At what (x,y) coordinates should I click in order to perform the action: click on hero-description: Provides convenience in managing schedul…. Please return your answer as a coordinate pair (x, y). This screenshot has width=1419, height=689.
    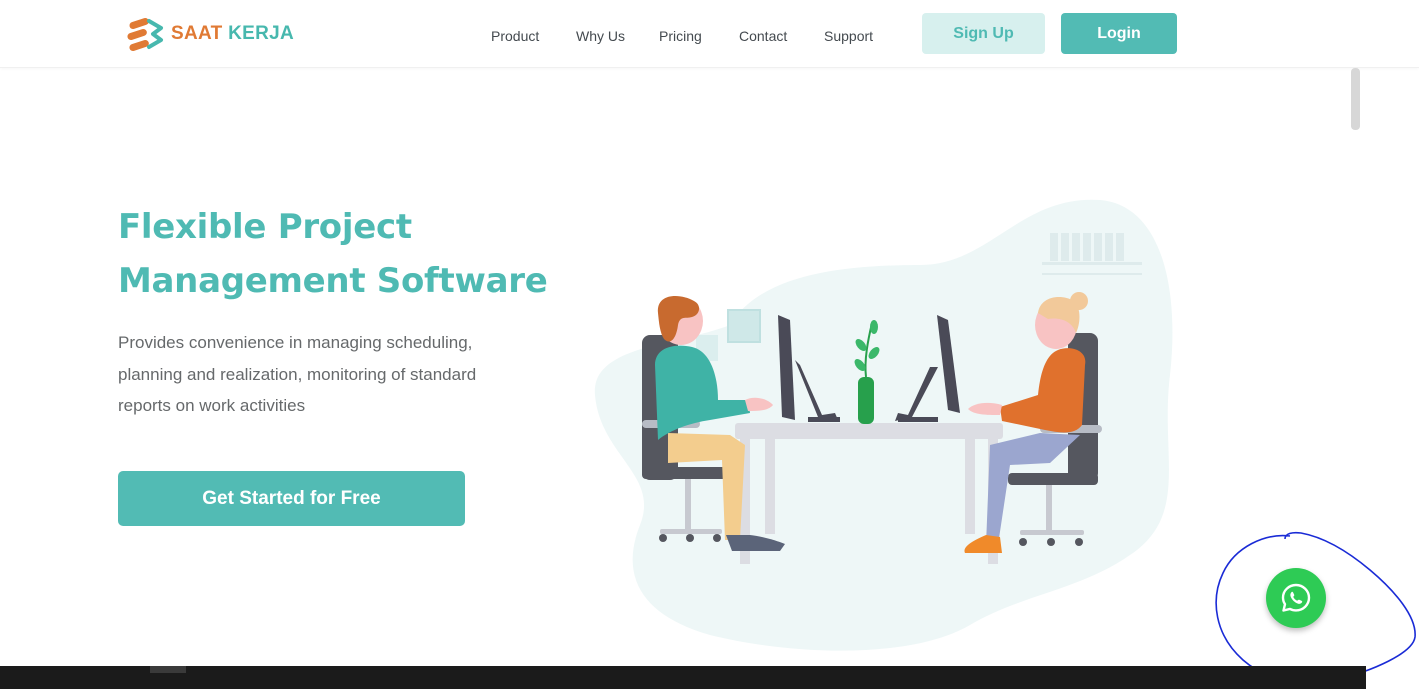
    Looking at the image, I should click on (297, 374).